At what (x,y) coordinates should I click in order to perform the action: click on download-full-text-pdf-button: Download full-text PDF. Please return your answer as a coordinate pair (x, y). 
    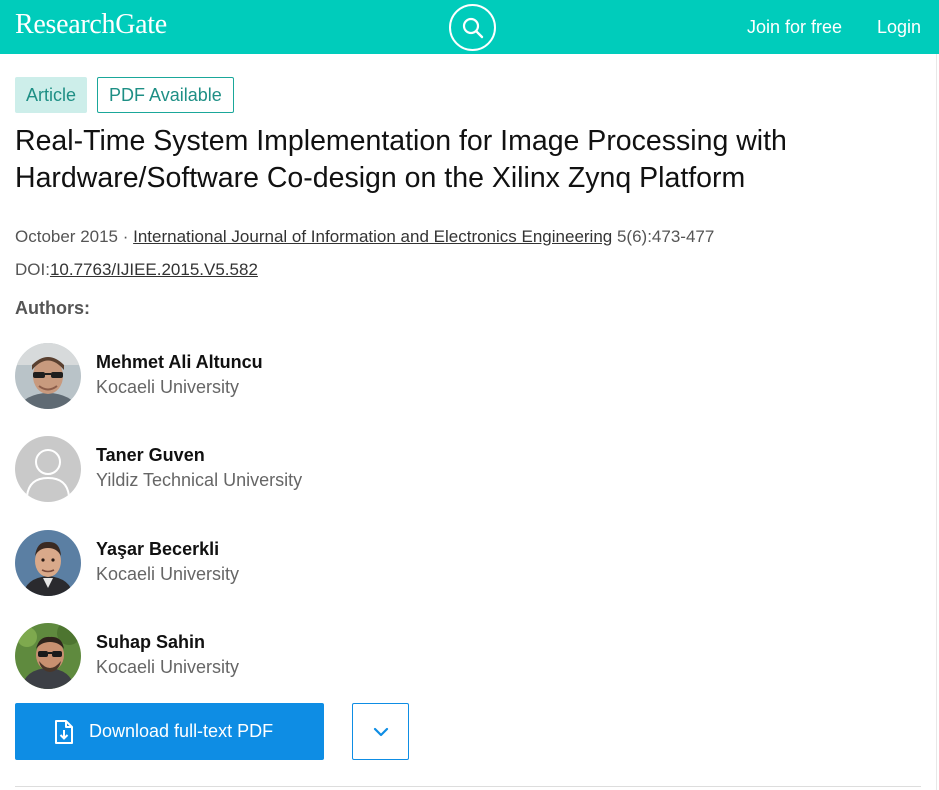
    Looking at the image, I should click on (169, 731).